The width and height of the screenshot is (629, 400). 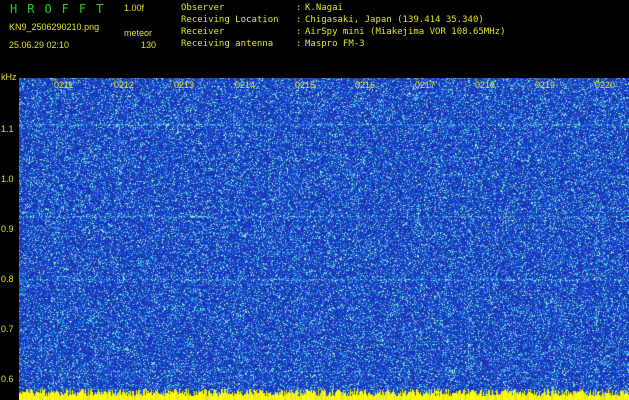 I want to click on antenna-value: Maspro FM-3, so click(x=335, y=44).